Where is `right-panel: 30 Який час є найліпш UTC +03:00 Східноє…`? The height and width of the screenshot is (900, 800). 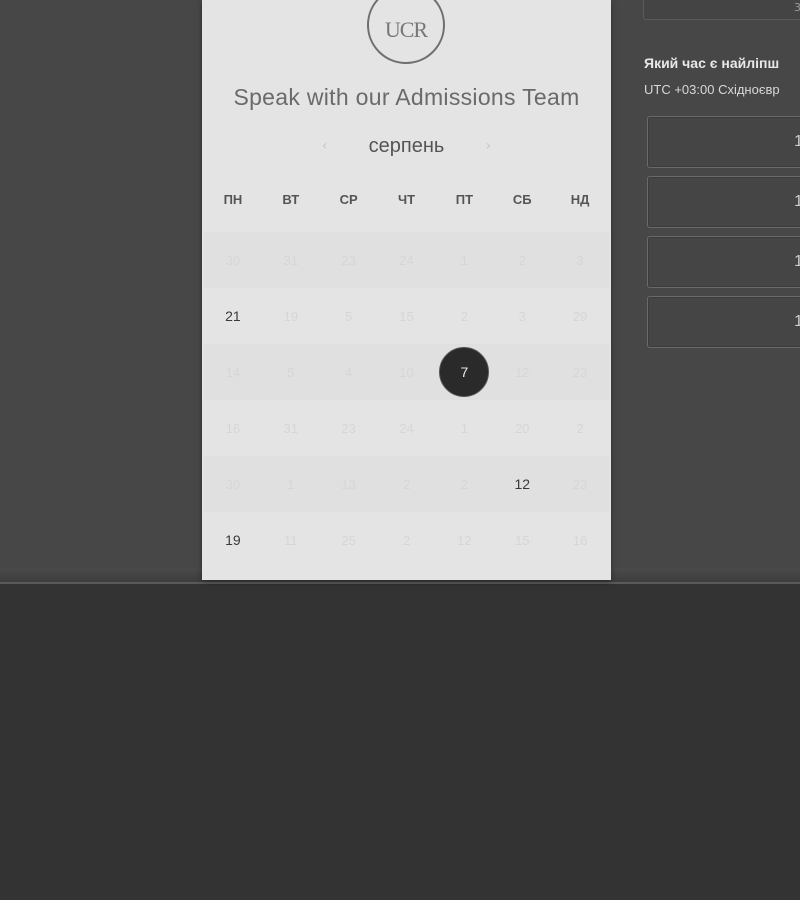 right-panel: 30 Який час є найліпш UTC +03:00 Східноє… is located at coordinates (721, 180).